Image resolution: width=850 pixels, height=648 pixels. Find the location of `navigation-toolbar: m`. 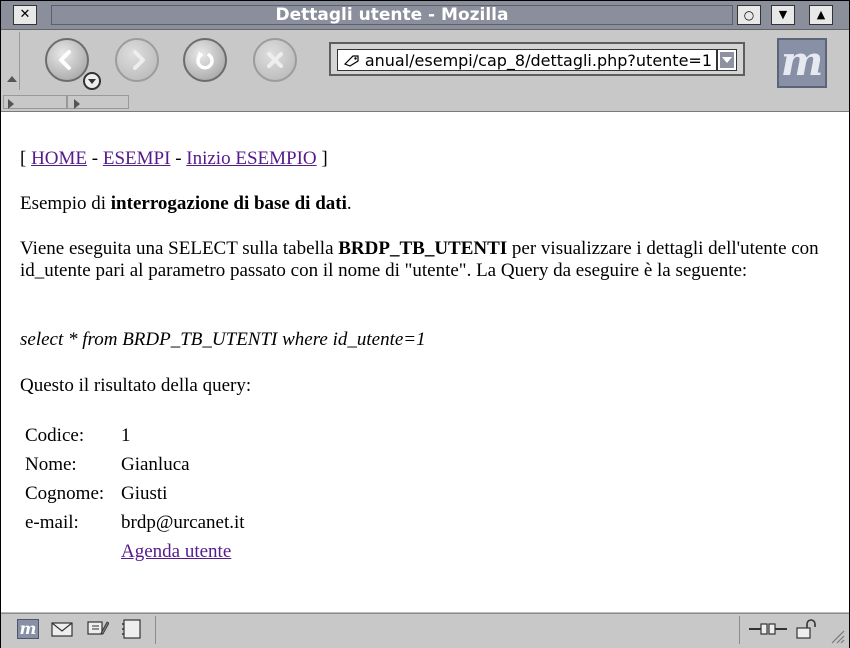

navigation-toolbar: m is located at coordinates (425, 62).